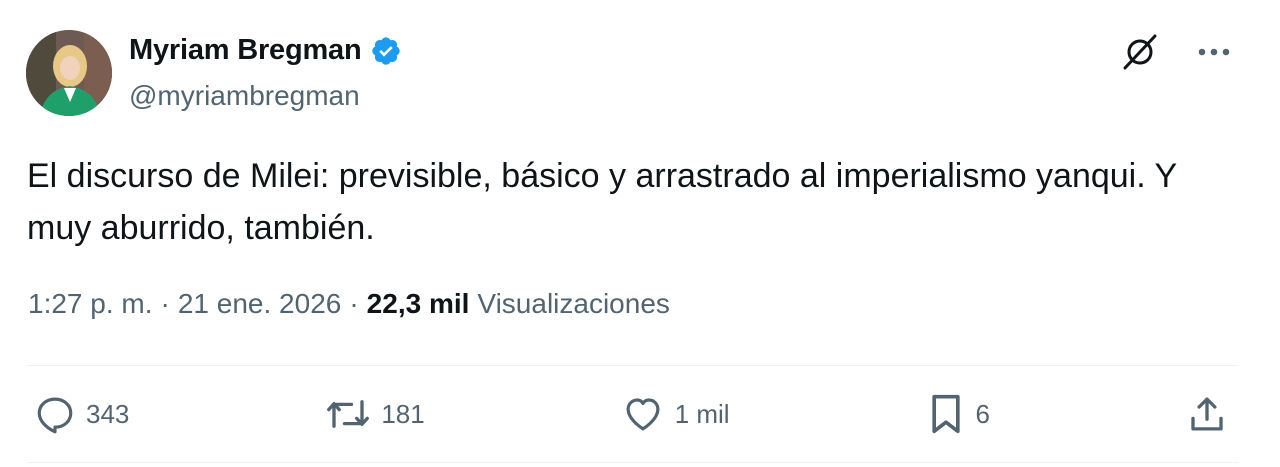 The height and width of the screenshot is (467, 1280). Describe the element at coordinates (1140, 52) in the screenshot. I see `grok-icon` at that location.